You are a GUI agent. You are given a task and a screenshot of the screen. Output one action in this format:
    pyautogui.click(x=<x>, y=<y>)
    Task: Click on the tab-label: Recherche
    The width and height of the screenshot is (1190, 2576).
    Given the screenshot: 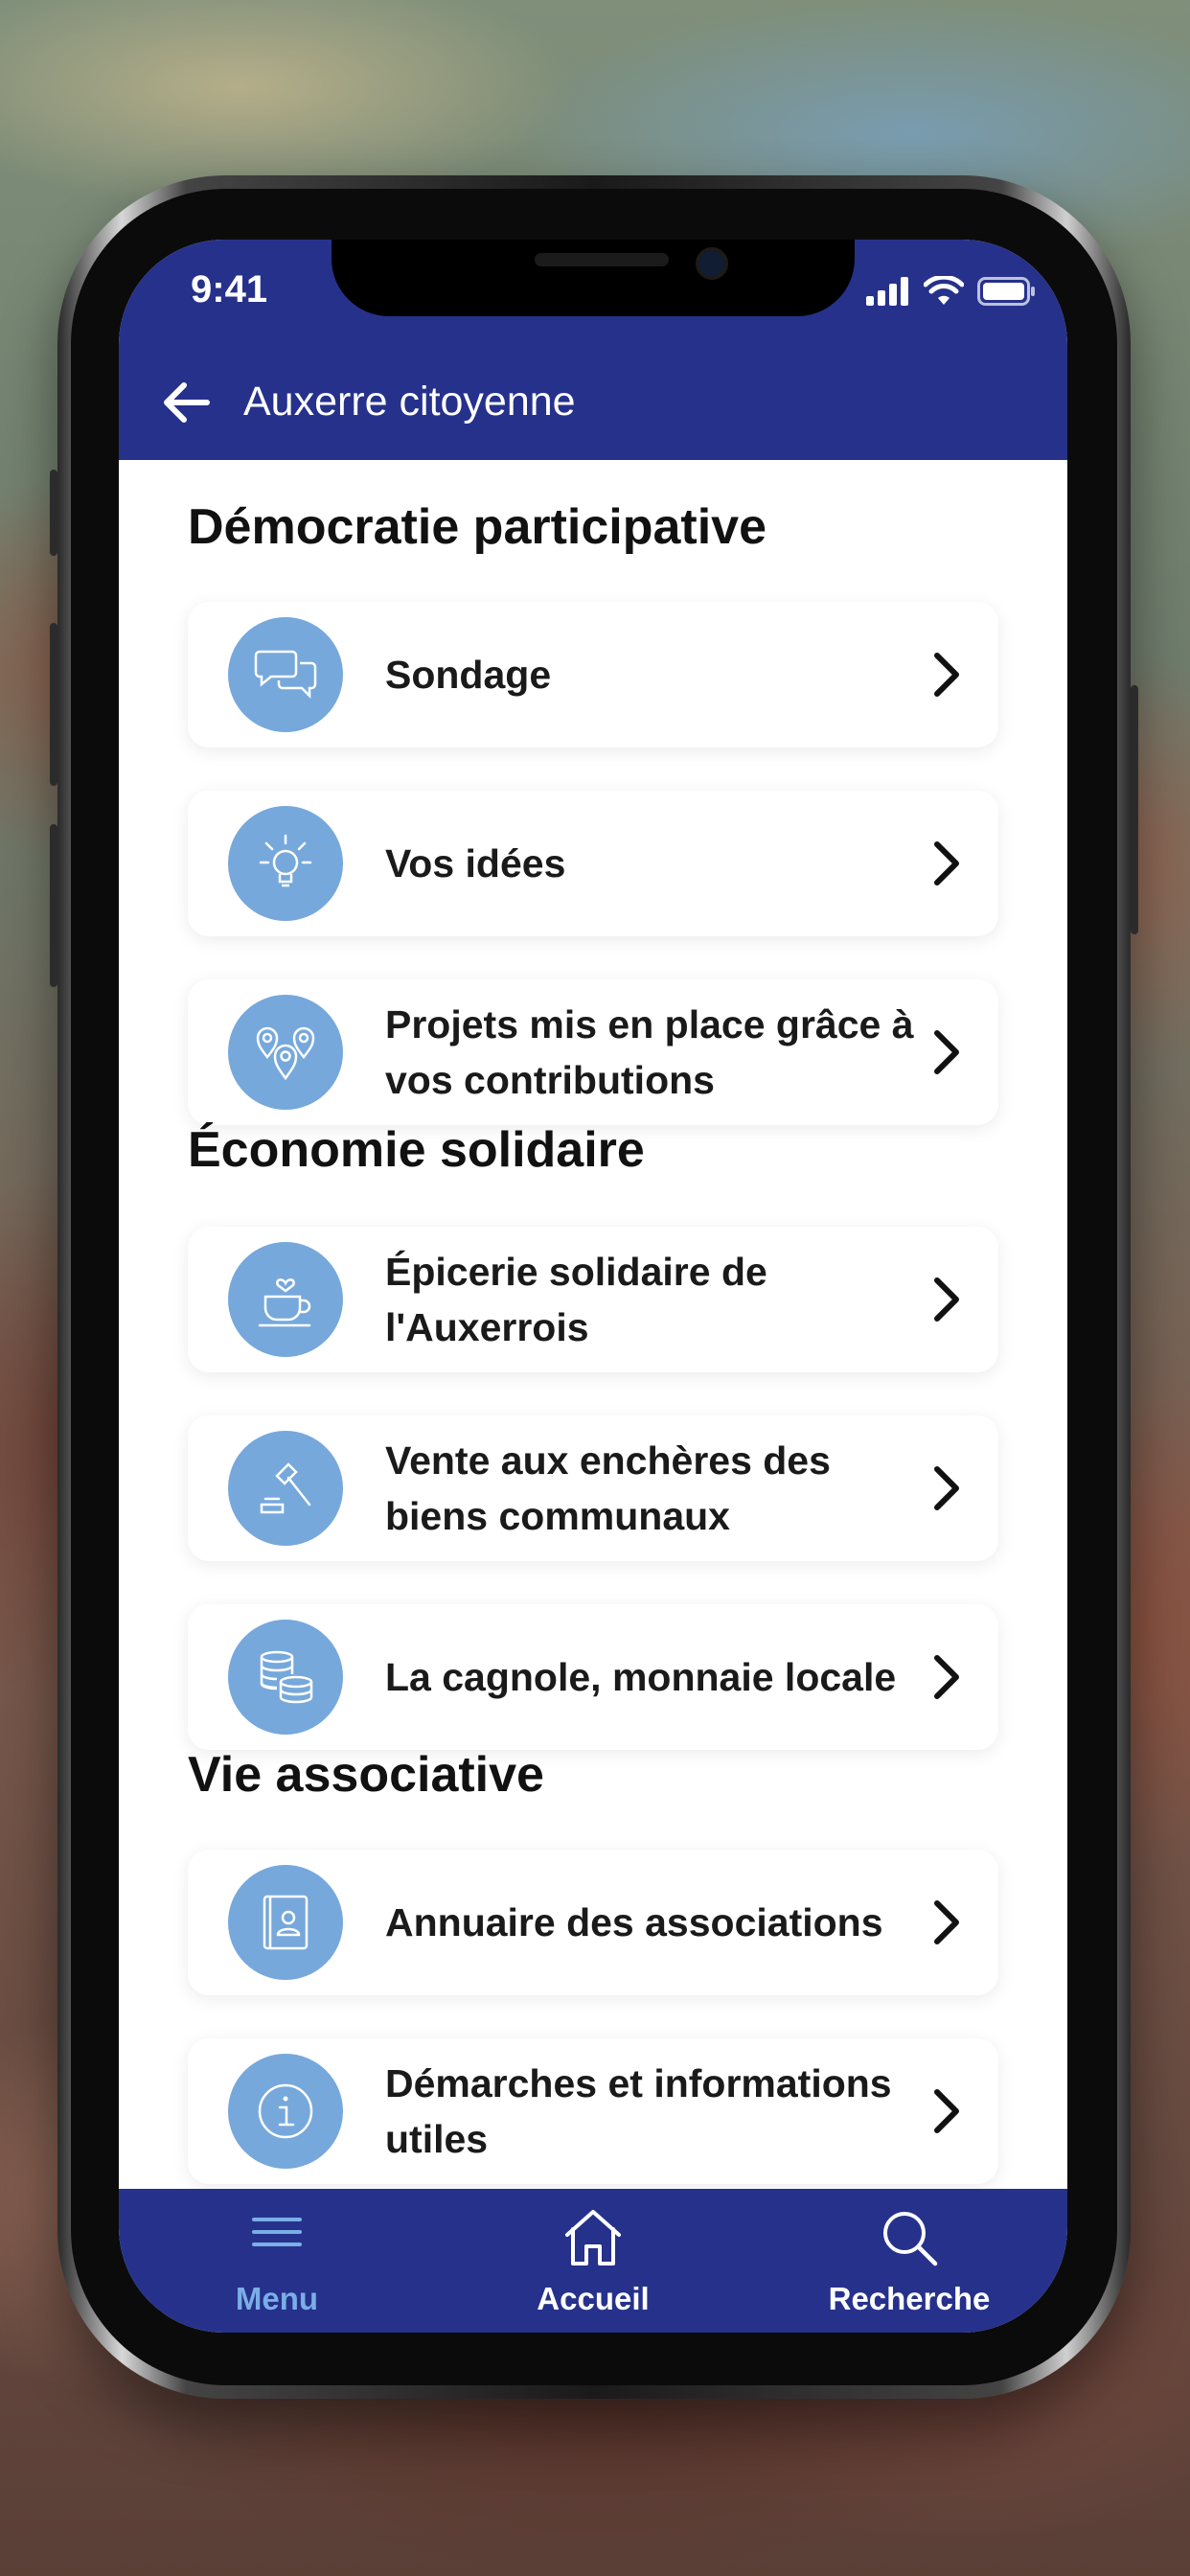 What is the action you would take?
    pyautogui.click(x=910, y=2298)
    